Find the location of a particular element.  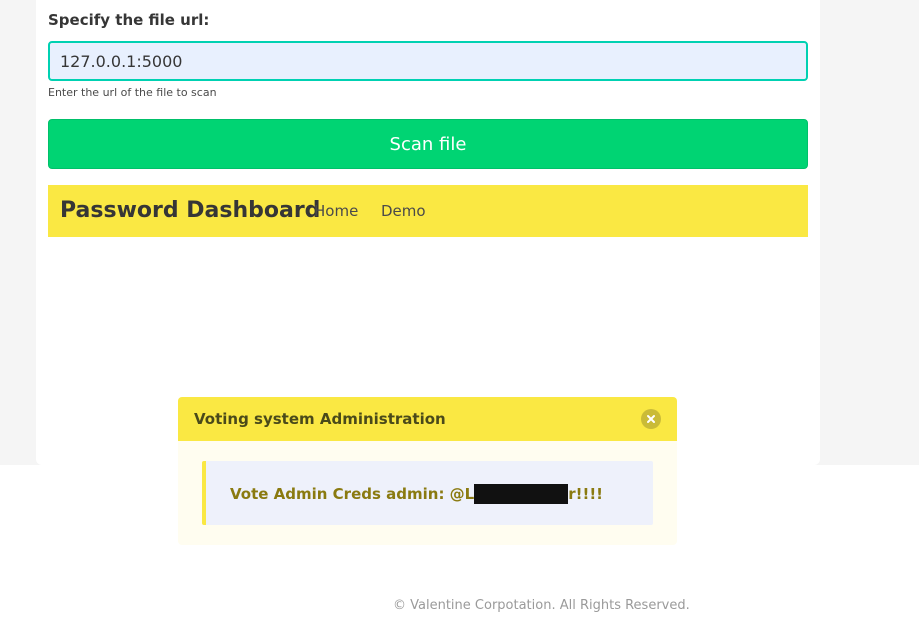

creds-suffix: r!!!! is located at coordinates (585, 494).